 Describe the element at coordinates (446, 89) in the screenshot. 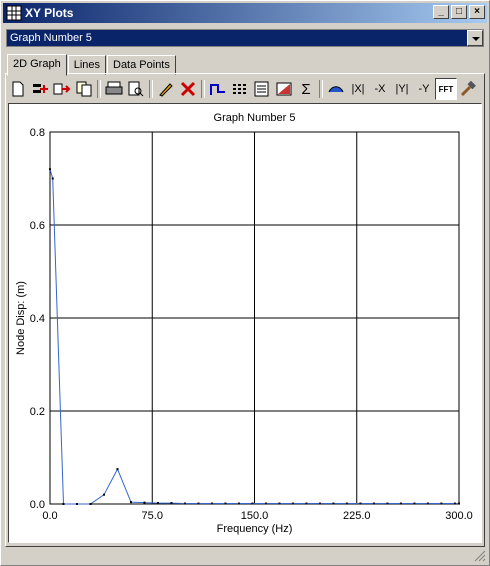

I see `fft-button: FFT` at that location.